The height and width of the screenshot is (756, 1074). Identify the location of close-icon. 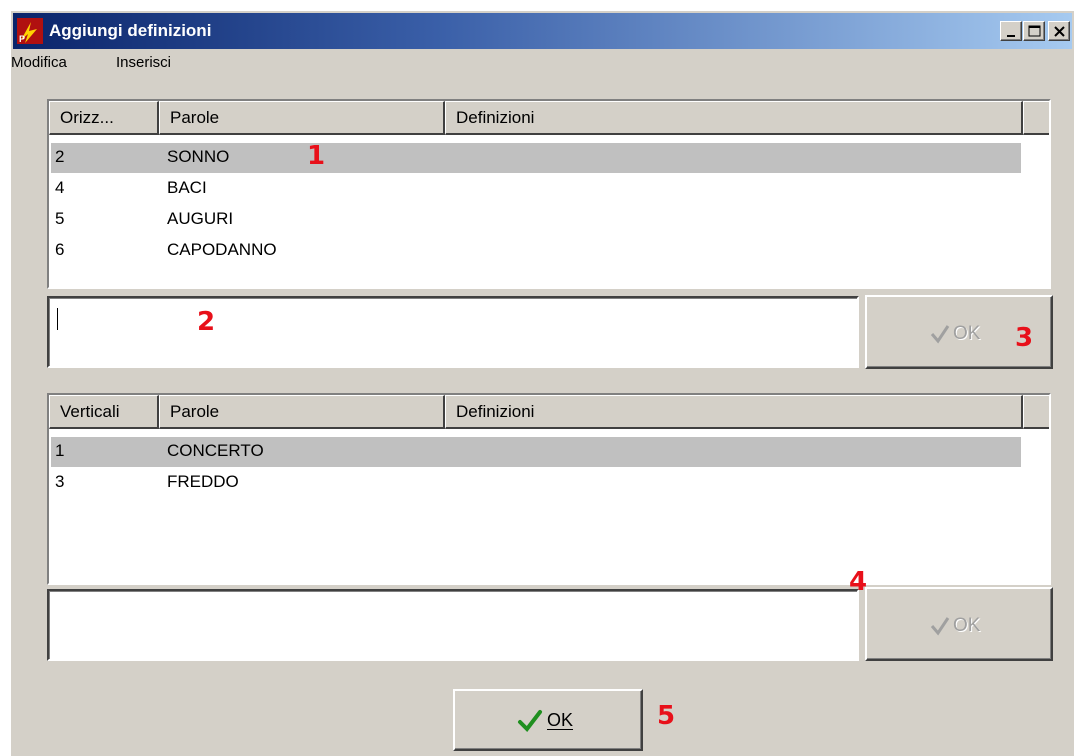
(1059, 31).